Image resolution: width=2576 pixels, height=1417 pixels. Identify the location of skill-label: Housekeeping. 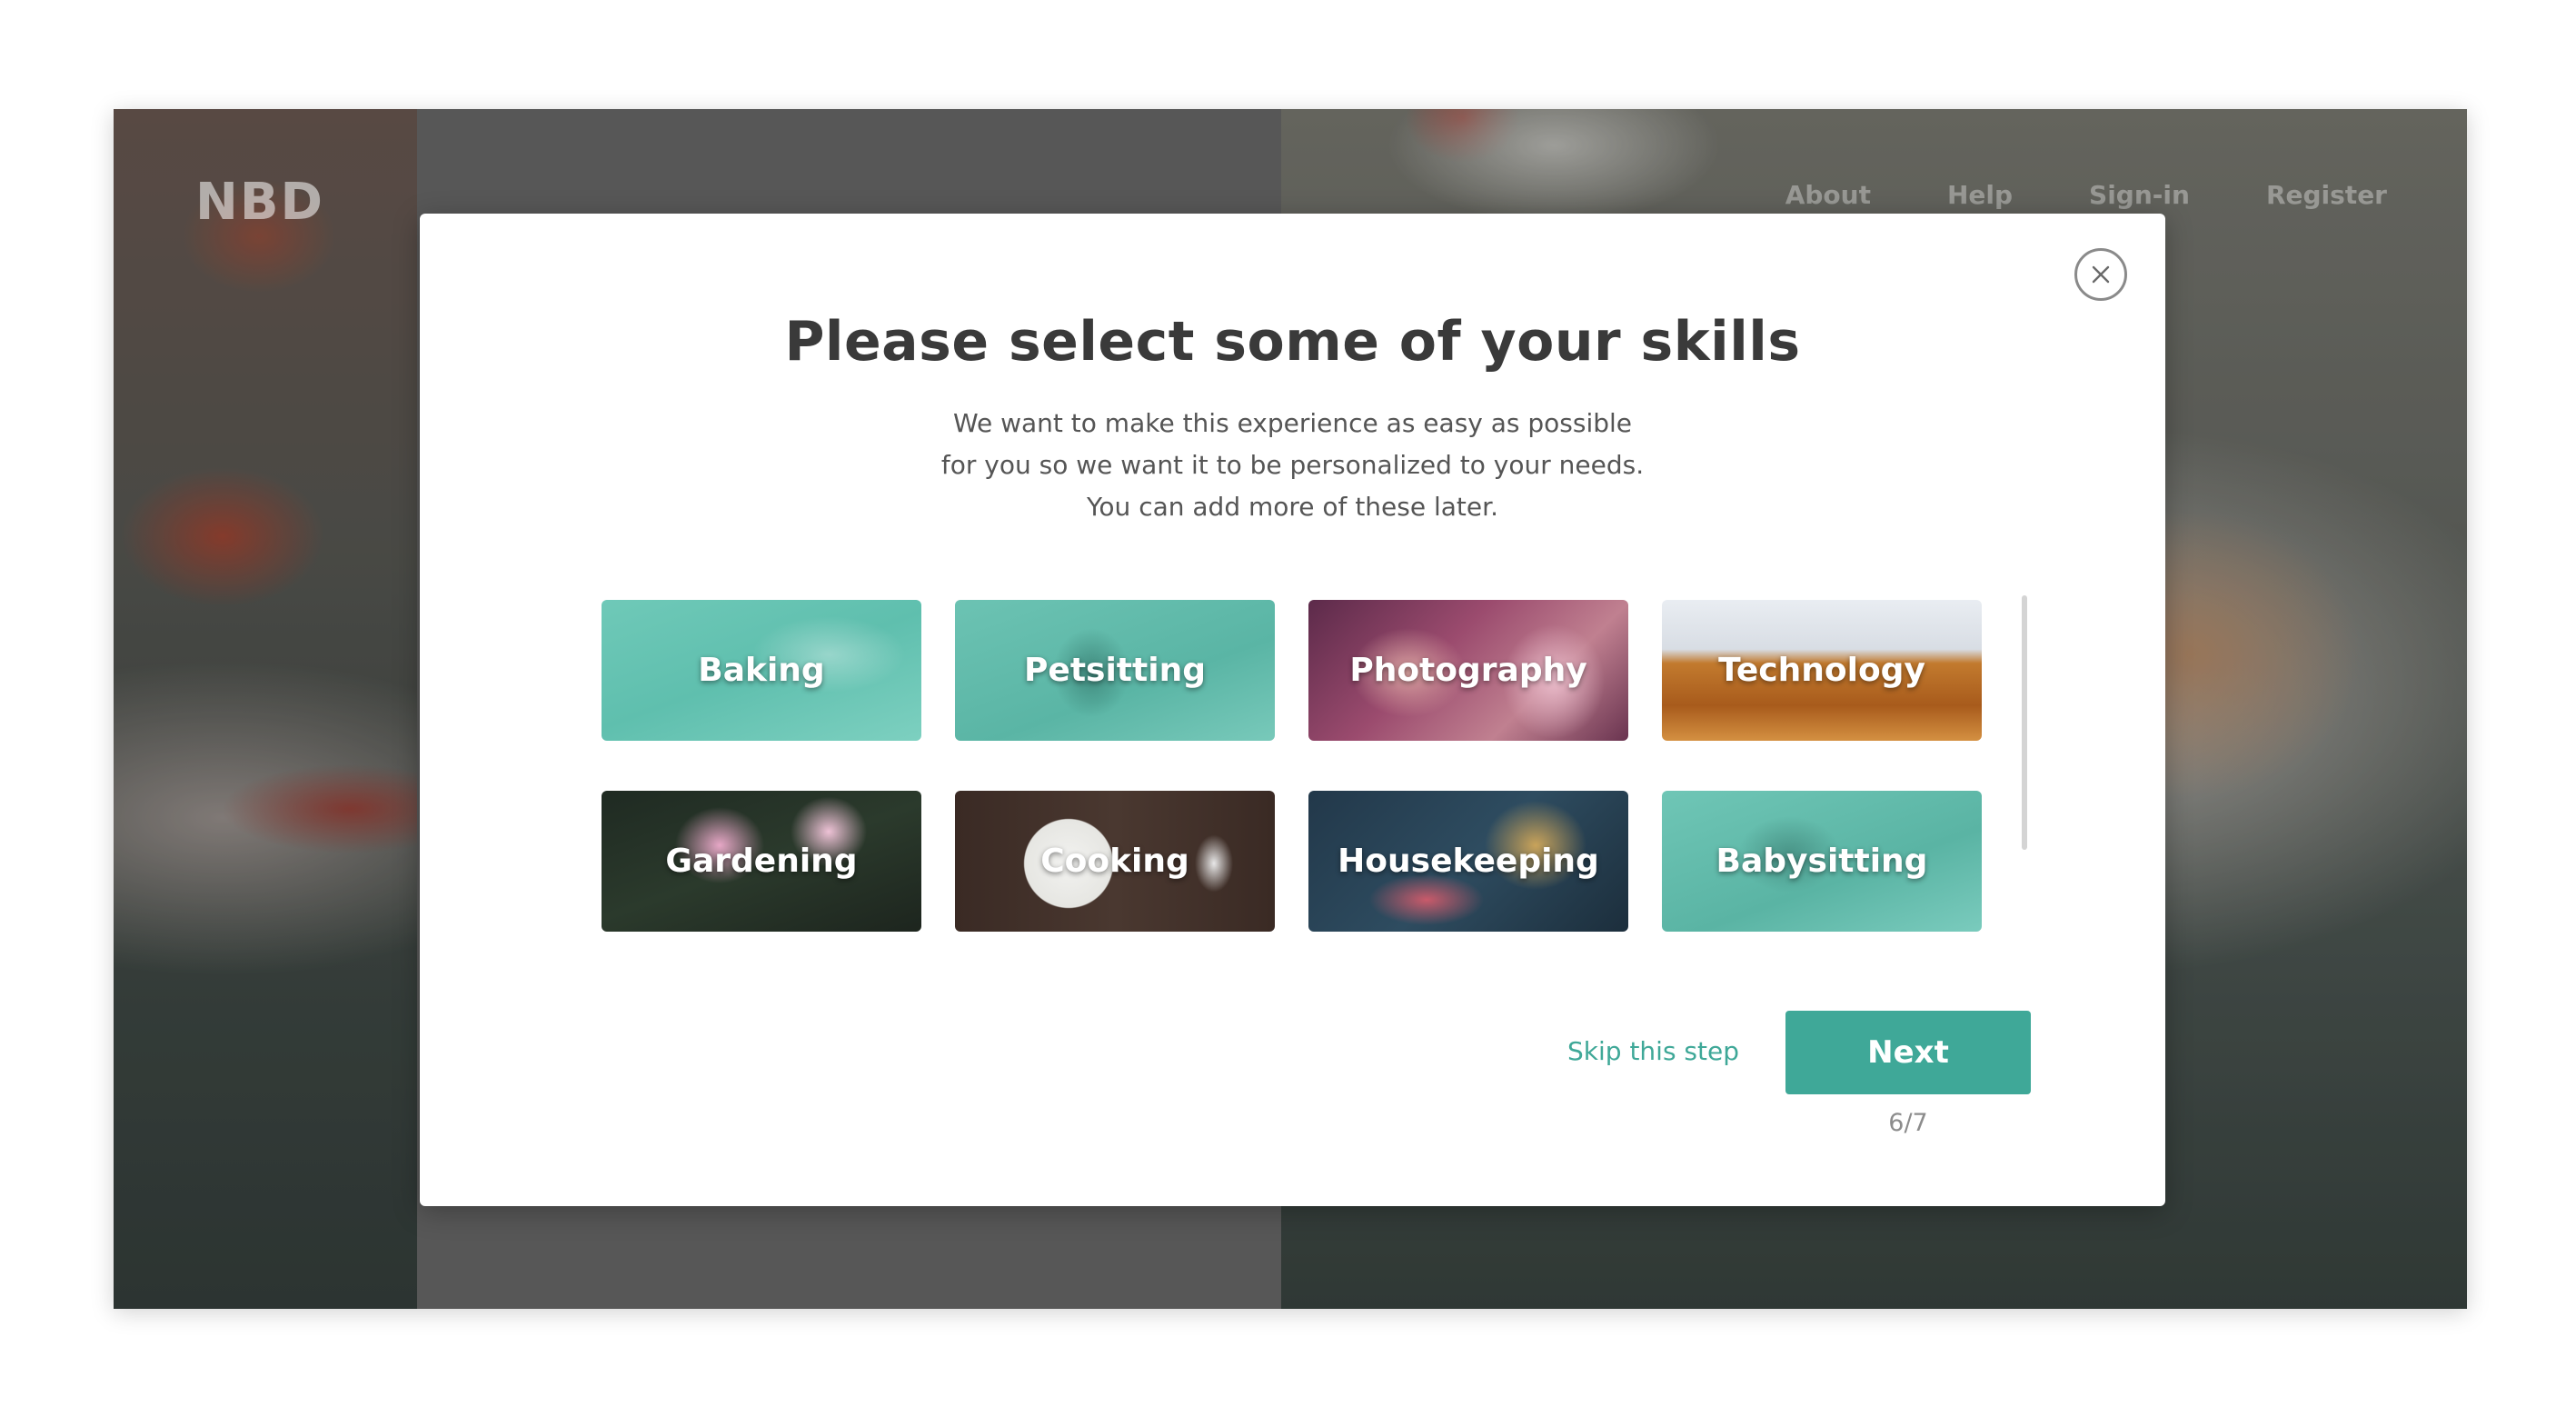
(1468, 861).